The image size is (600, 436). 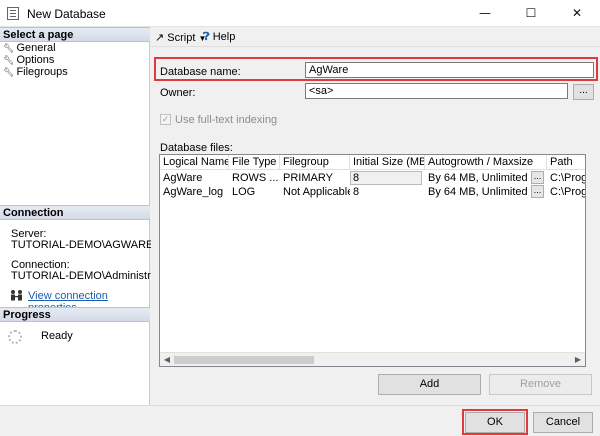 I want to click on select-page-header: Select a page, so click(x=75, y=34).